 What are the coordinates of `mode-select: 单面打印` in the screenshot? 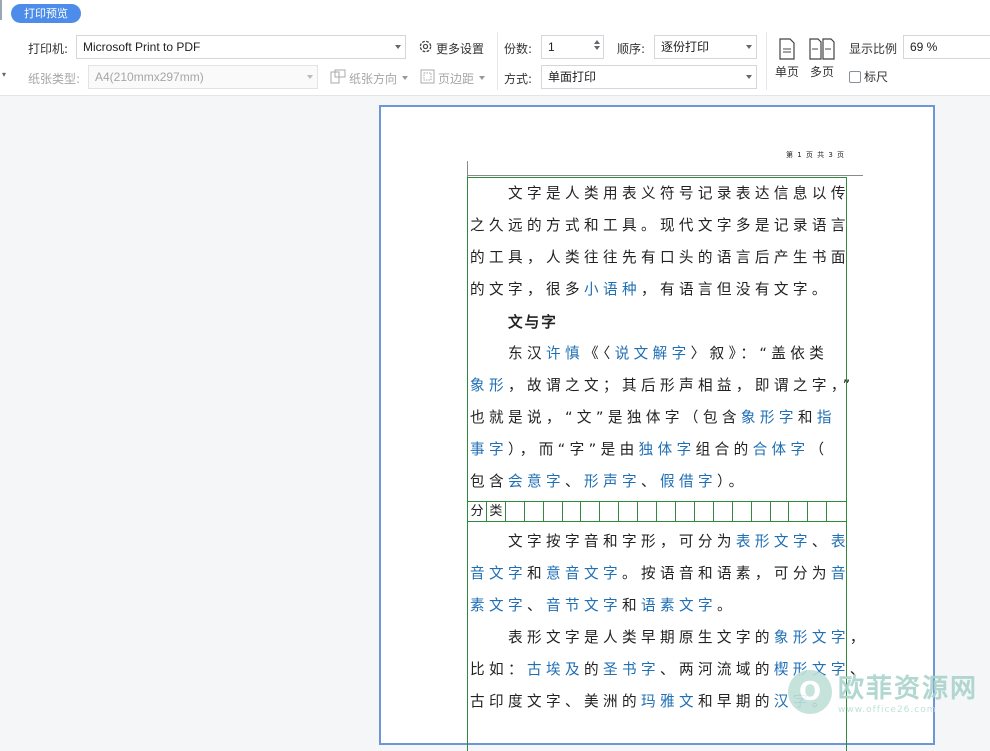 It's located at (649, 77).